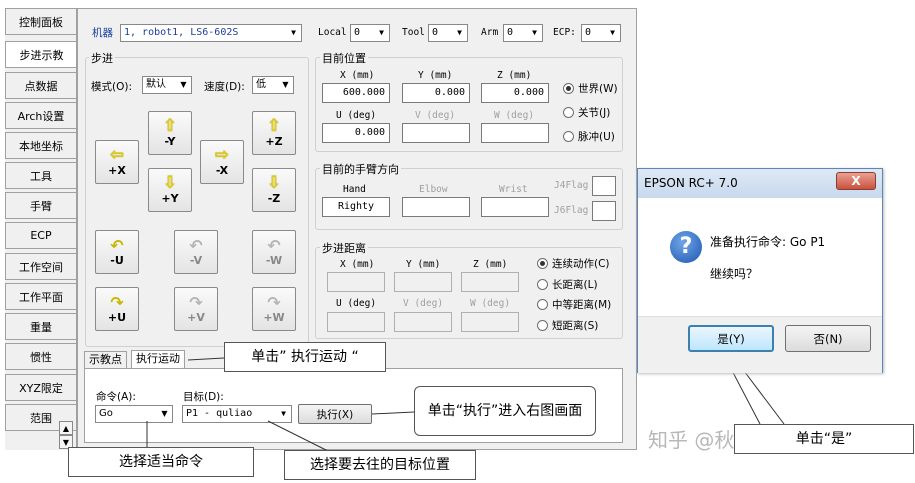 This screenshot has width=915, height=483. Describe the element at coordinates (490, 303) in the screenshot. I see `dist-w-label: W (deg)` at that location.